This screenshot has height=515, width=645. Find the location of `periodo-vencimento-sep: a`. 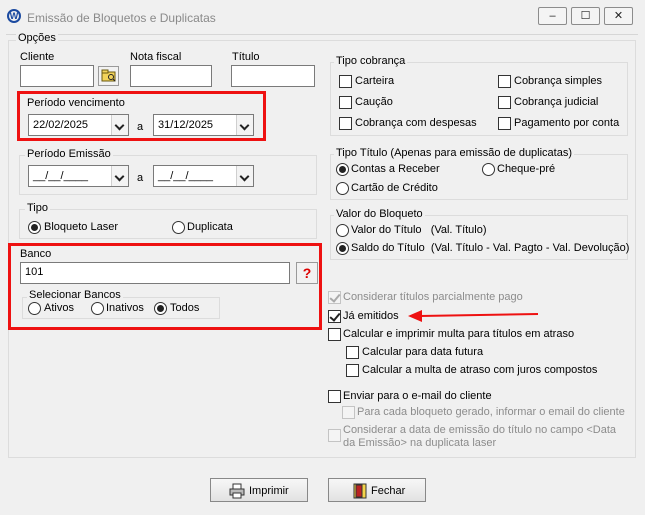

periodo-vencimento-sep: a is located at coordinates (140, 127).